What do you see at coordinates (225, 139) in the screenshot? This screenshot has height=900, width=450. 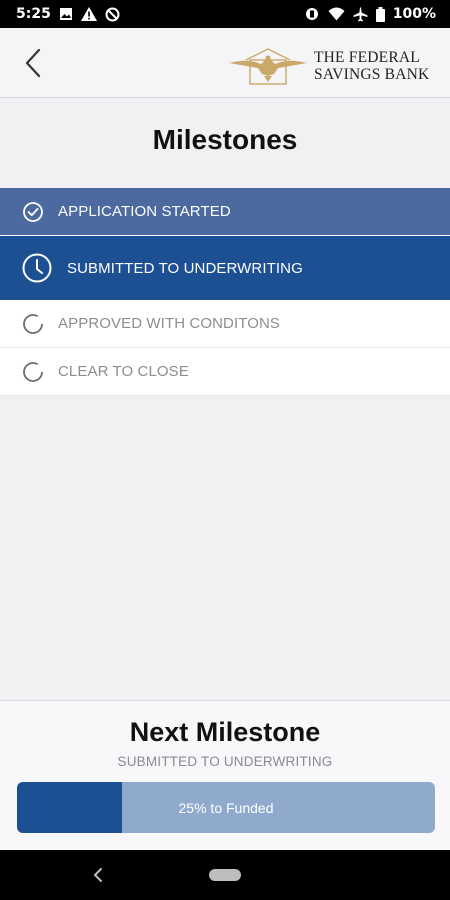 I see `page-title: Milestones` at bounding box center [225, 139].